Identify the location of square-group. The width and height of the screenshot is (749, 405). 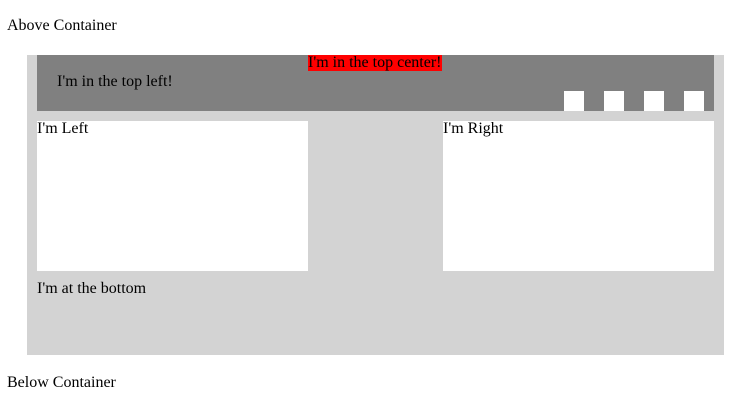
(634, 101).